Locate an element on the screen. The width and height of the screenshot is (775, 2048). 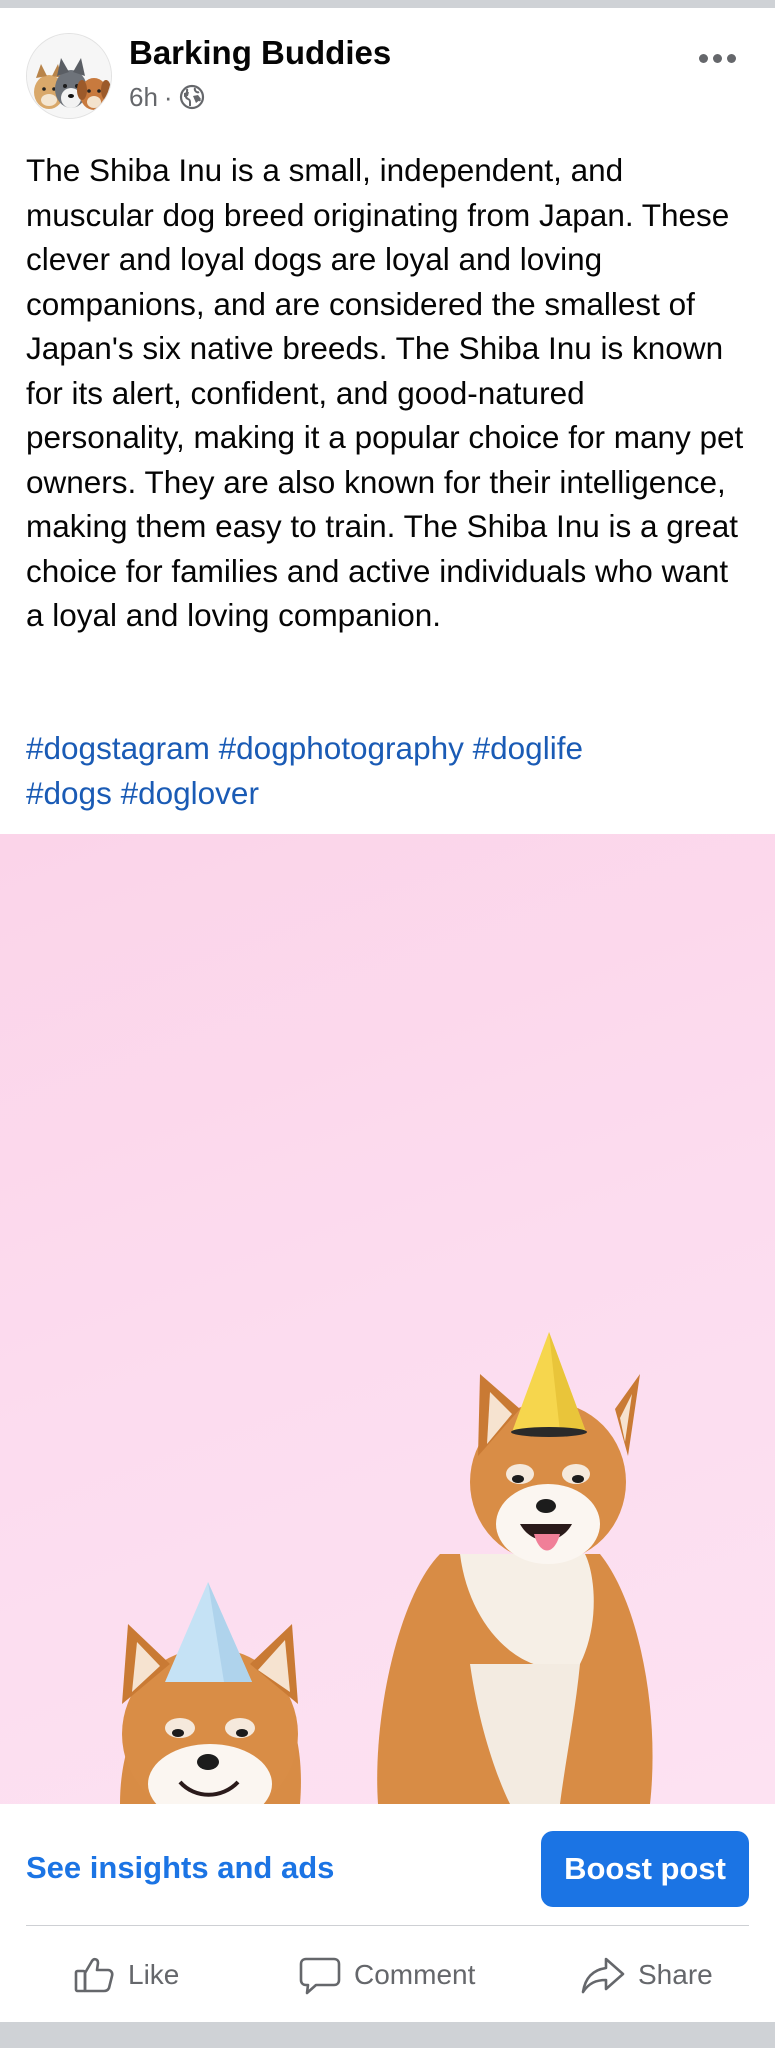
thumbs-up-icon is located at coordinates (94, 1975).